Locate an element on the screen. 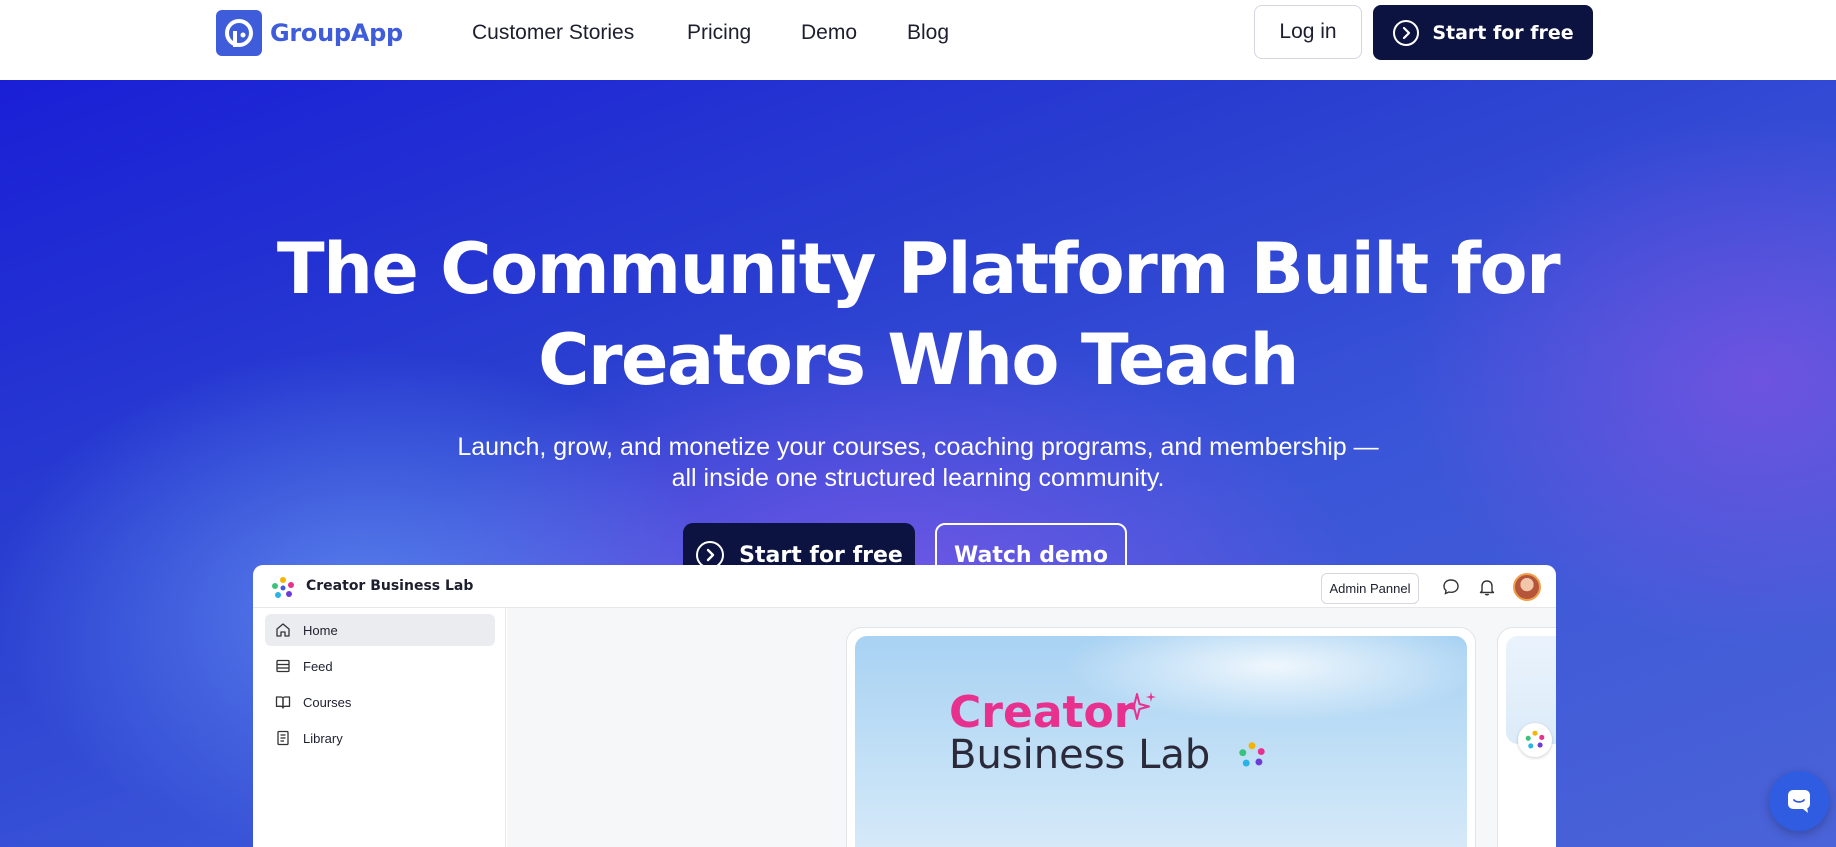 Image resolution: width=1836 pixels, height=847 pixels. brand-logo: GroupApp is located at coordinates (309, 33).